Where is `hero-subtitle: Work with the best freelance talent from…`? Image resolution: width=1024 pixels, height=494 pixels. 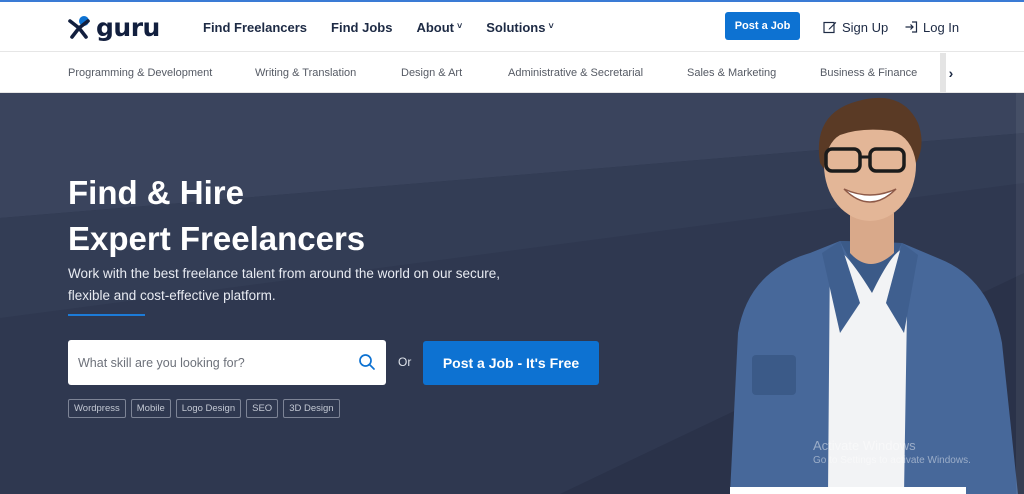
hero-subtitle: Work with the best freelance talent from… is located at coordinates (284, 284).